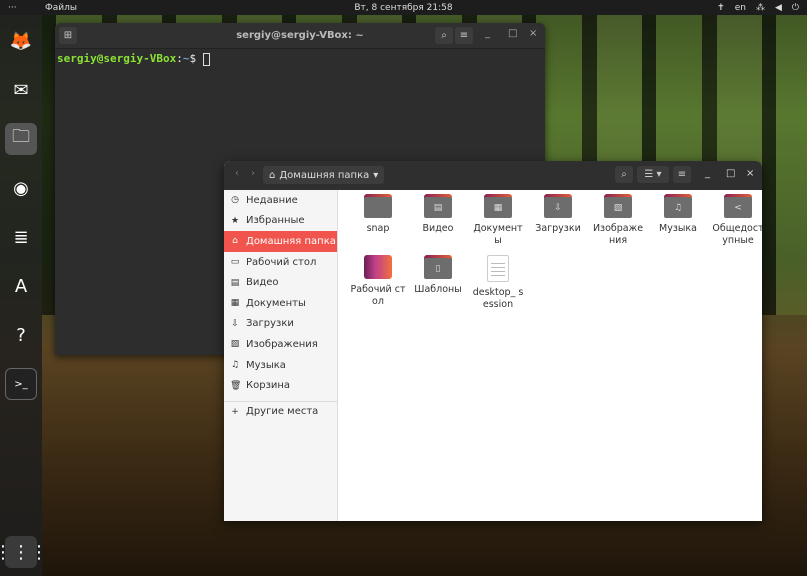  I want to click on sidebar-item-label: Видео, so click(262, 283).